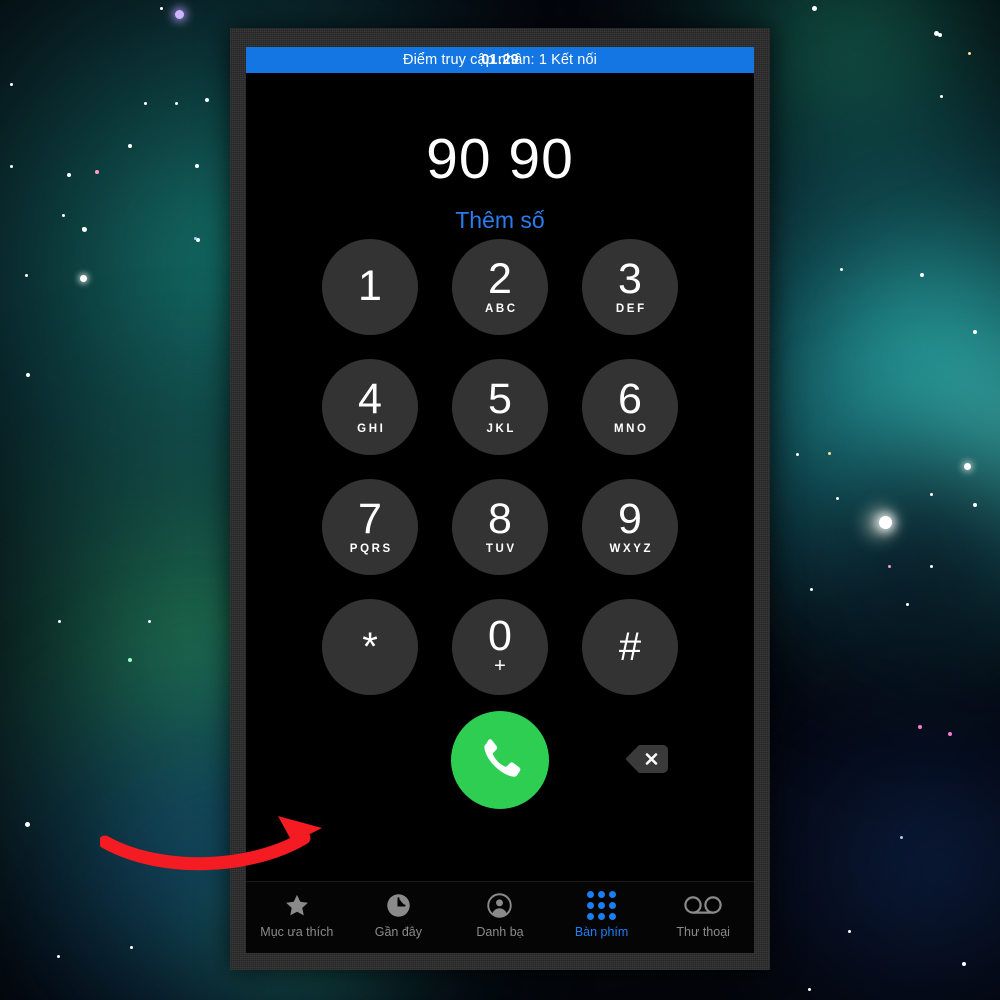 The height and width of the screenshot is (1000, 1000). Describe the element at coordinates (370, 399) in the screenshot. I see `key-digit: 4` at that location.